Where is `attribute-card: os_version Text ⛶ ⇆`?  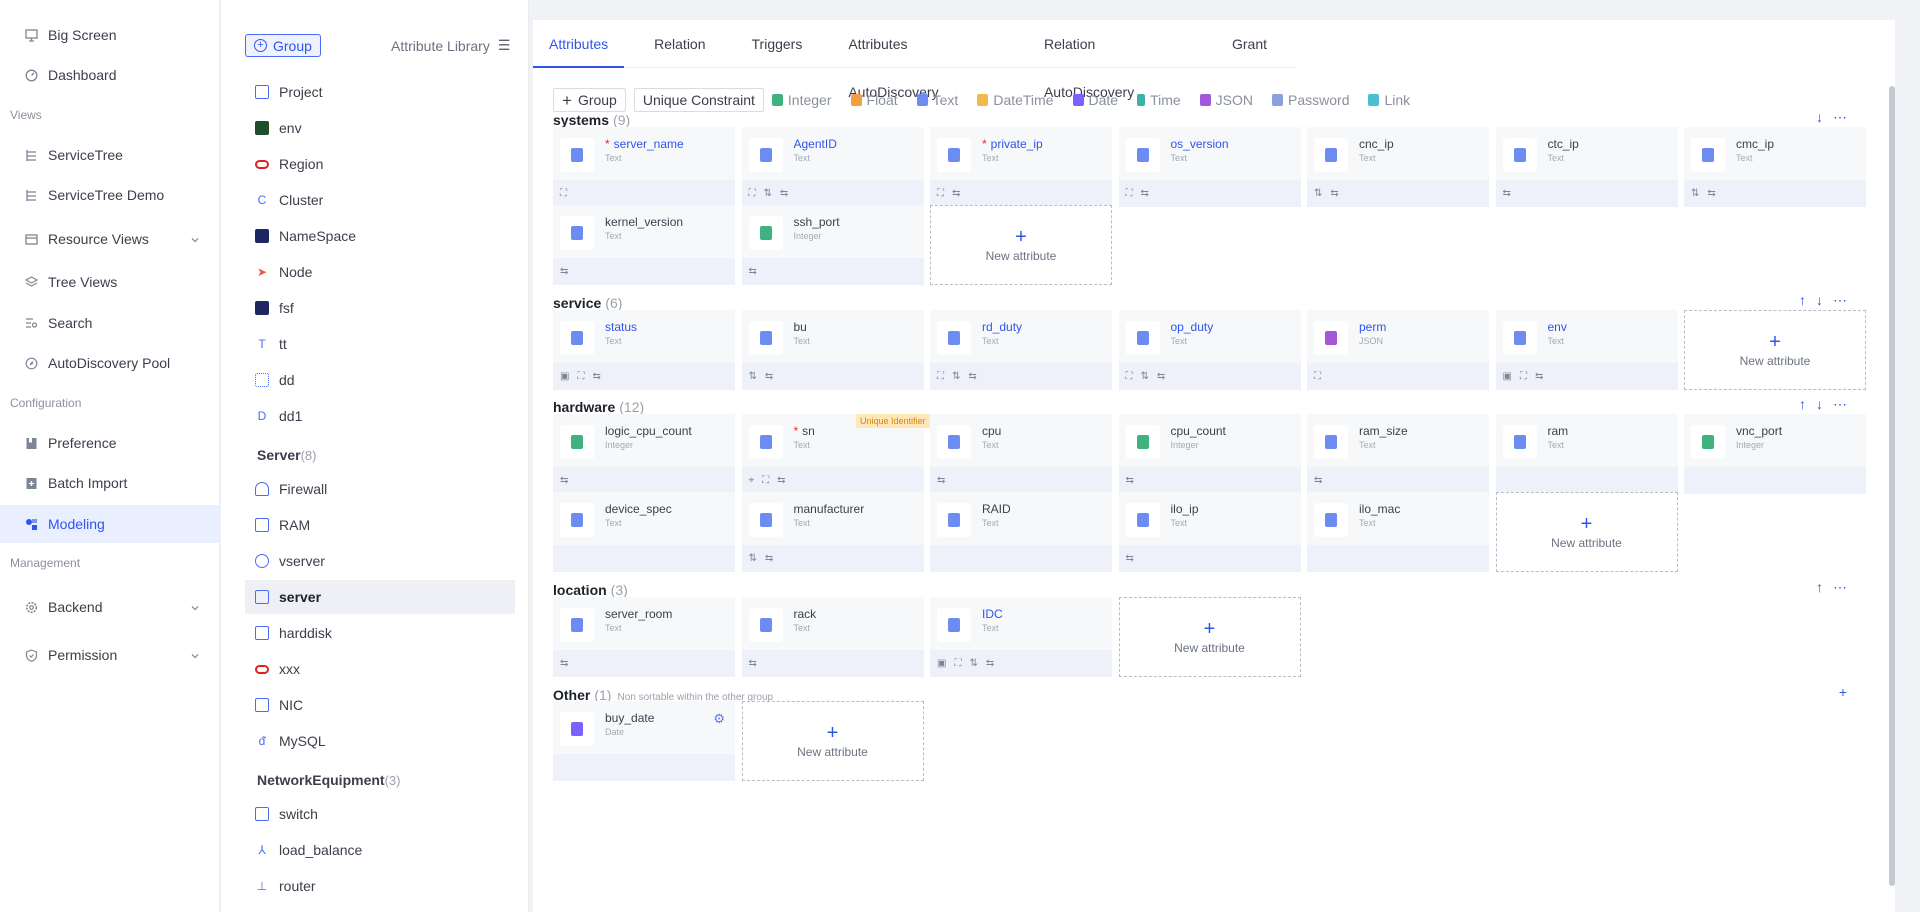 attribute-card: os_version Text ⛶ ⇆ is located at coordinates (1209, 167).